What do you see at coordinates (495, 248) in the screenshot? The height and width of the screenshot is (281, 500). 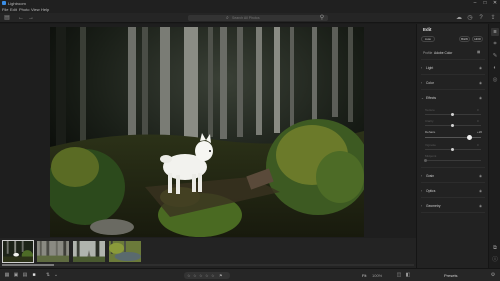 I see `versions-icon: ⧉` at bounding box center [495, 248].